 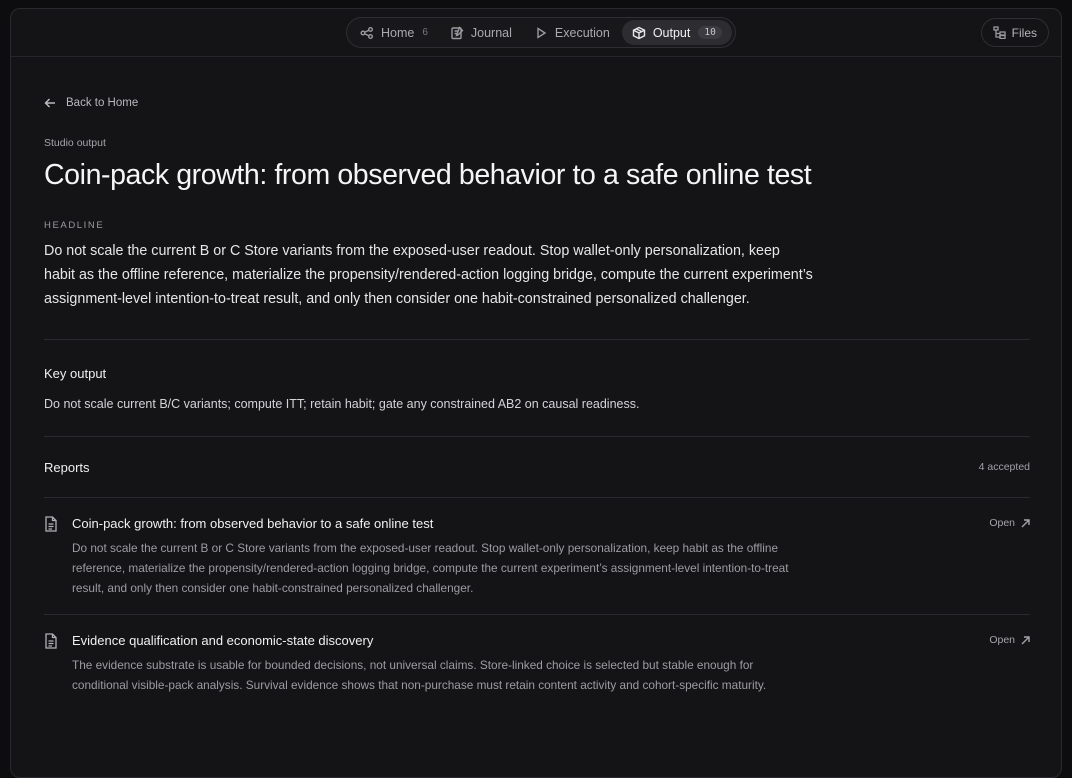 I want to click on tab-home-label: Home, so click(x=398, y=32).